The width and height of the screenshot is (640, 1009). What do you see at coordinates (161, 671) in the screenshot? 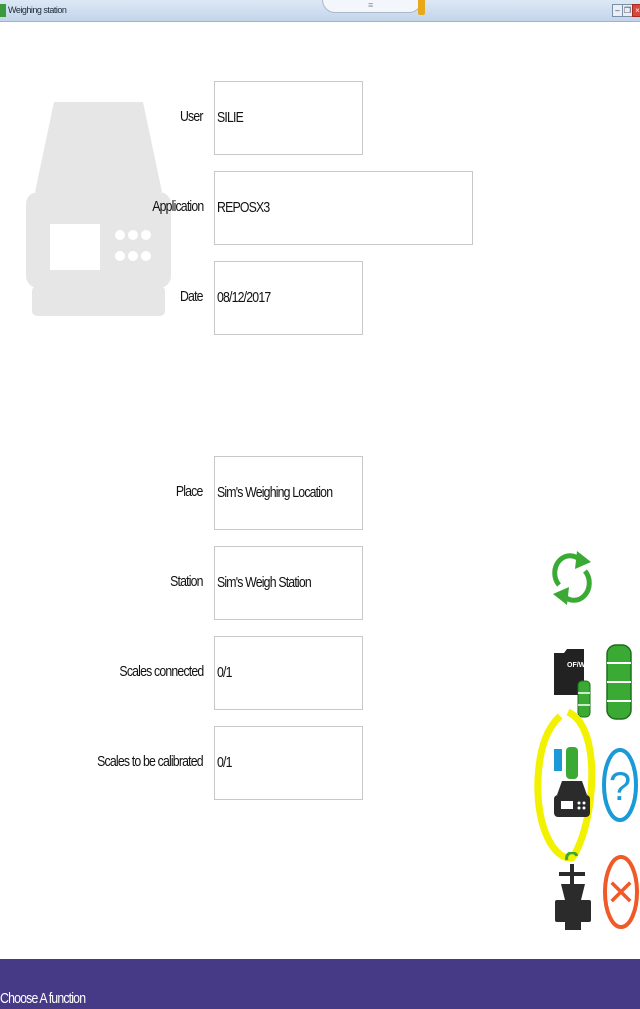
I see `scales-connected-label: Scales connected` at bounding box center [161, 671].